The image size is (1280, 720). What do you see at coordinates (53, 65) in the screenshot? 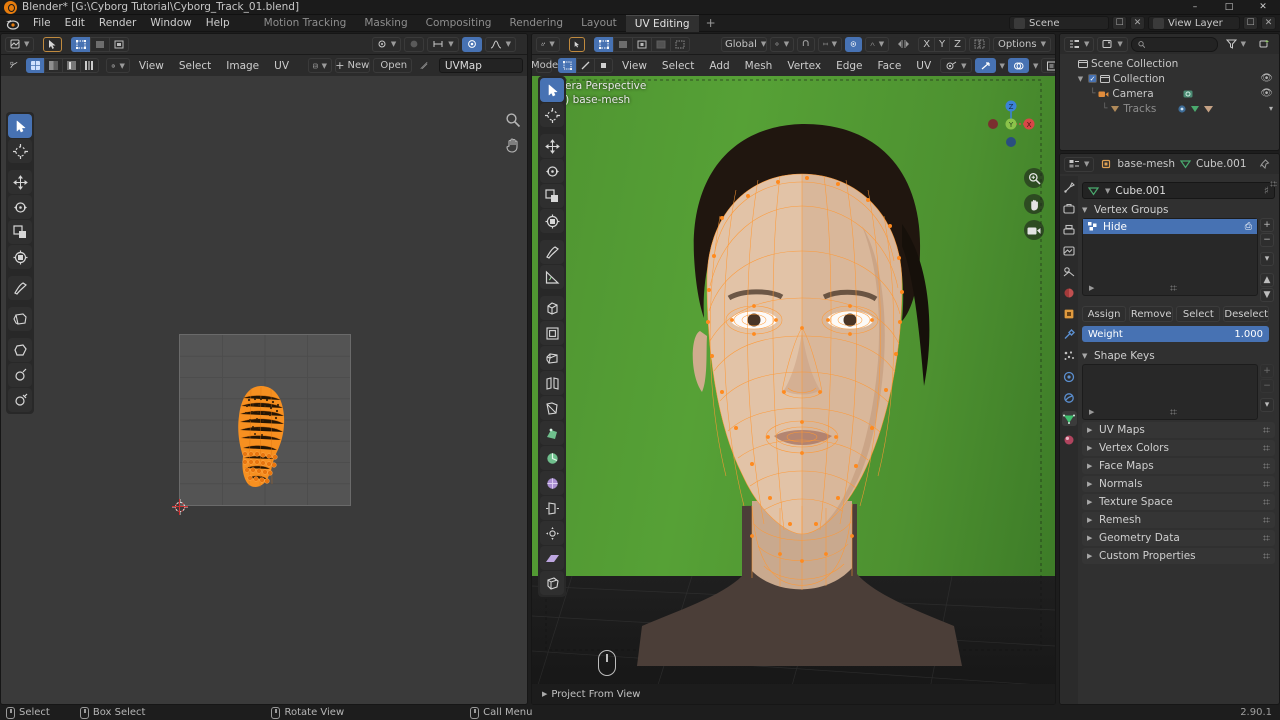
I see `uv-display-paint-button` at bounding box center [53, 65].